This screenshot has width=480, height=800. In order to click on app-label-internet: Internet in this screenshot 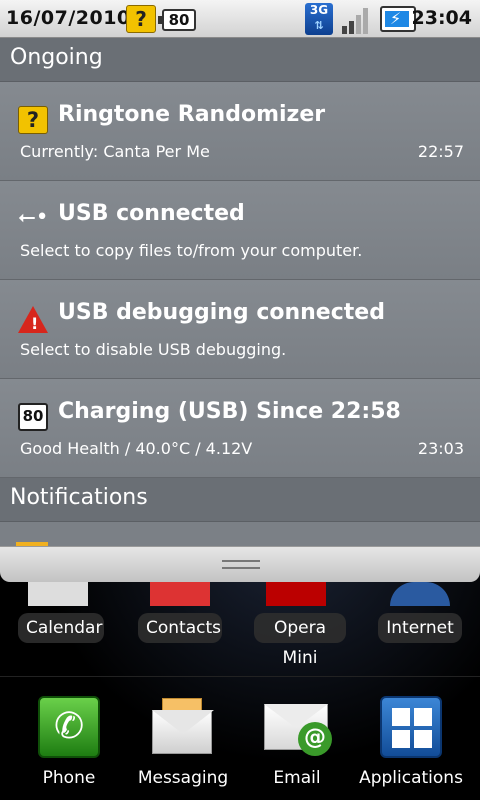, I will do `click(420, 628)`.